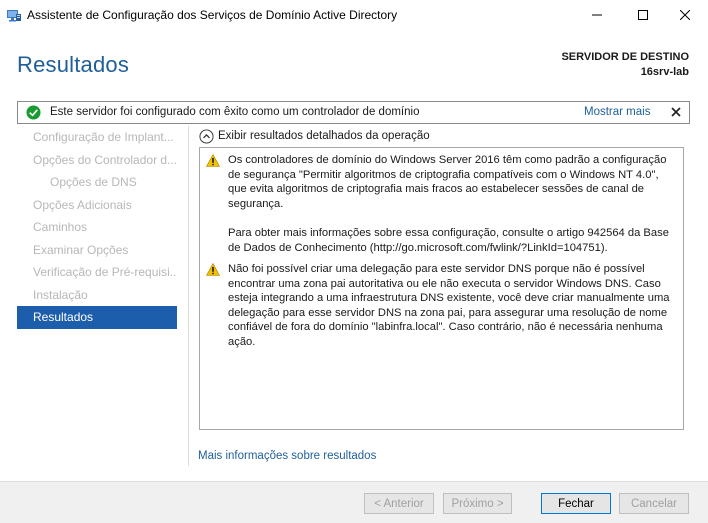 This screenshot has height=523, width=708. What do you see at coordinates (206, 136) in the screenshot?
I see `chevron-up-icon` at bounding box center [206, 136].